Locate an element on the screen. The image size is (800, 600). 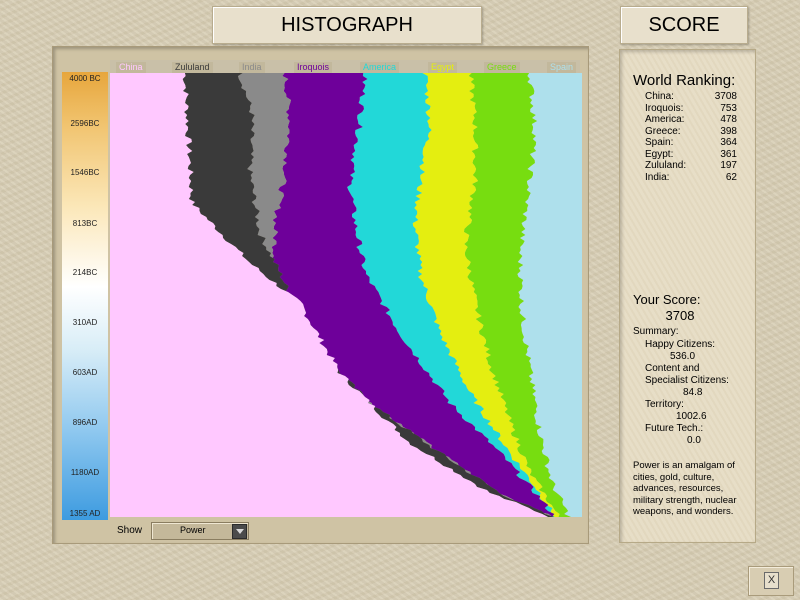
show-label: Show is located at coordinates (130, 530).